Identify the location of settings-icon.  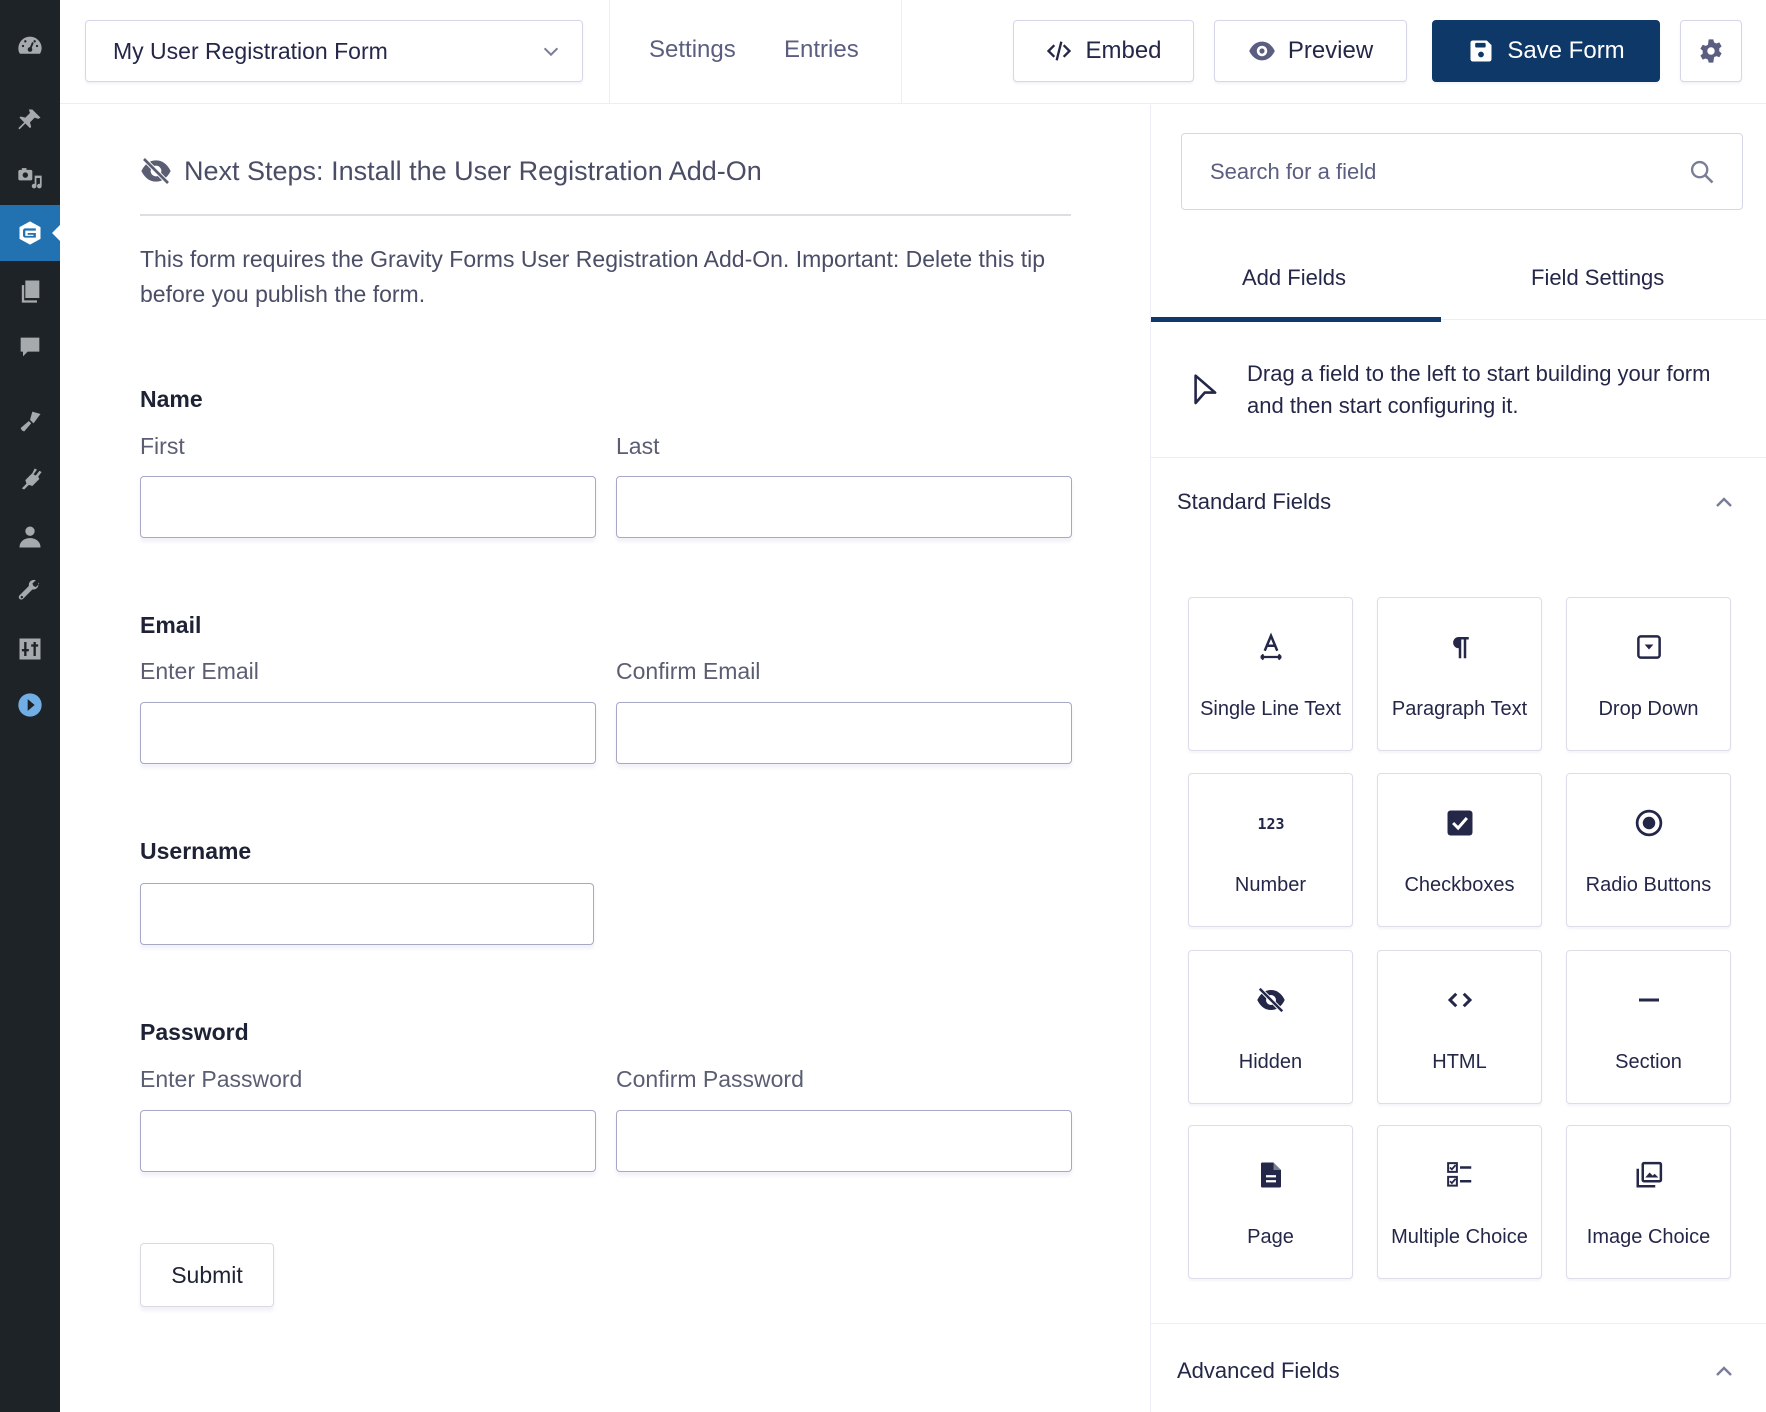
(30, 649).